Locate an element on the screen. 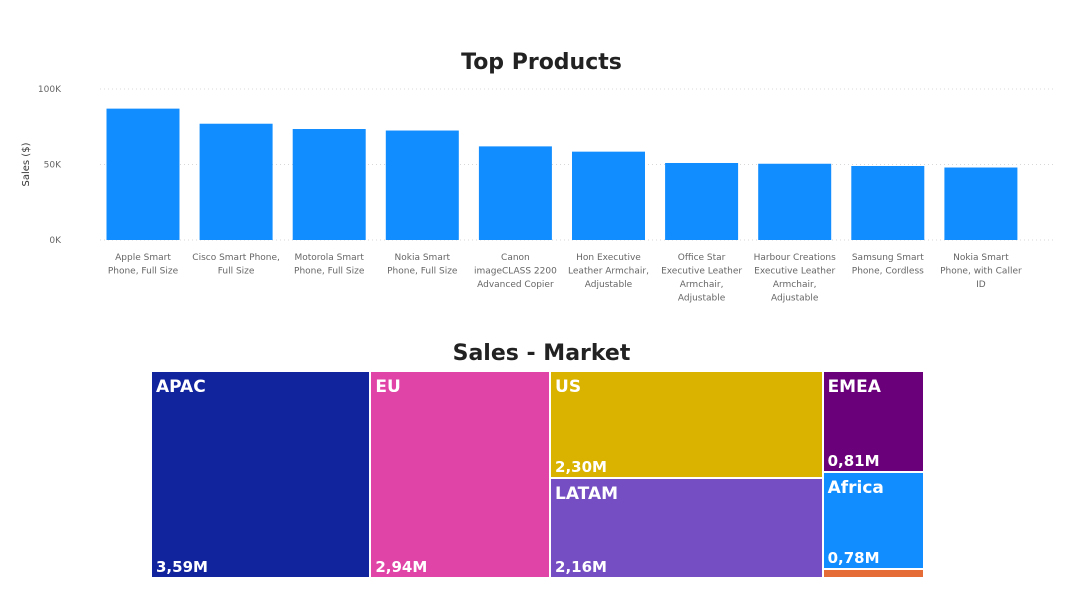 The width and height of the screenshot is (1083, 600). treemap-cell-name: US is located at coordinates (568, 387).